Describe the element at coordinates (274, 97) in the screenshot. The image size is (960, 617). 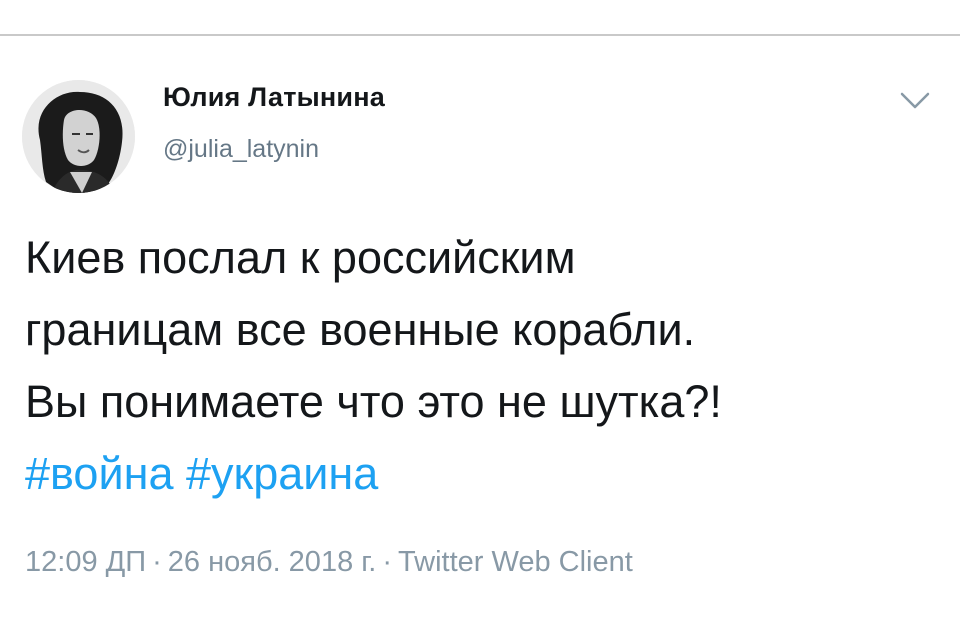
I see `author-name: Юлия Латынина` at that location.